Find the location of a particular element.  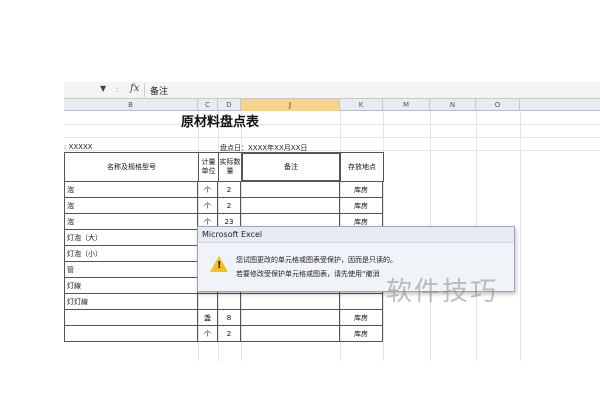

cell-name: 灯灯線 is located at coordinates (131, 302).